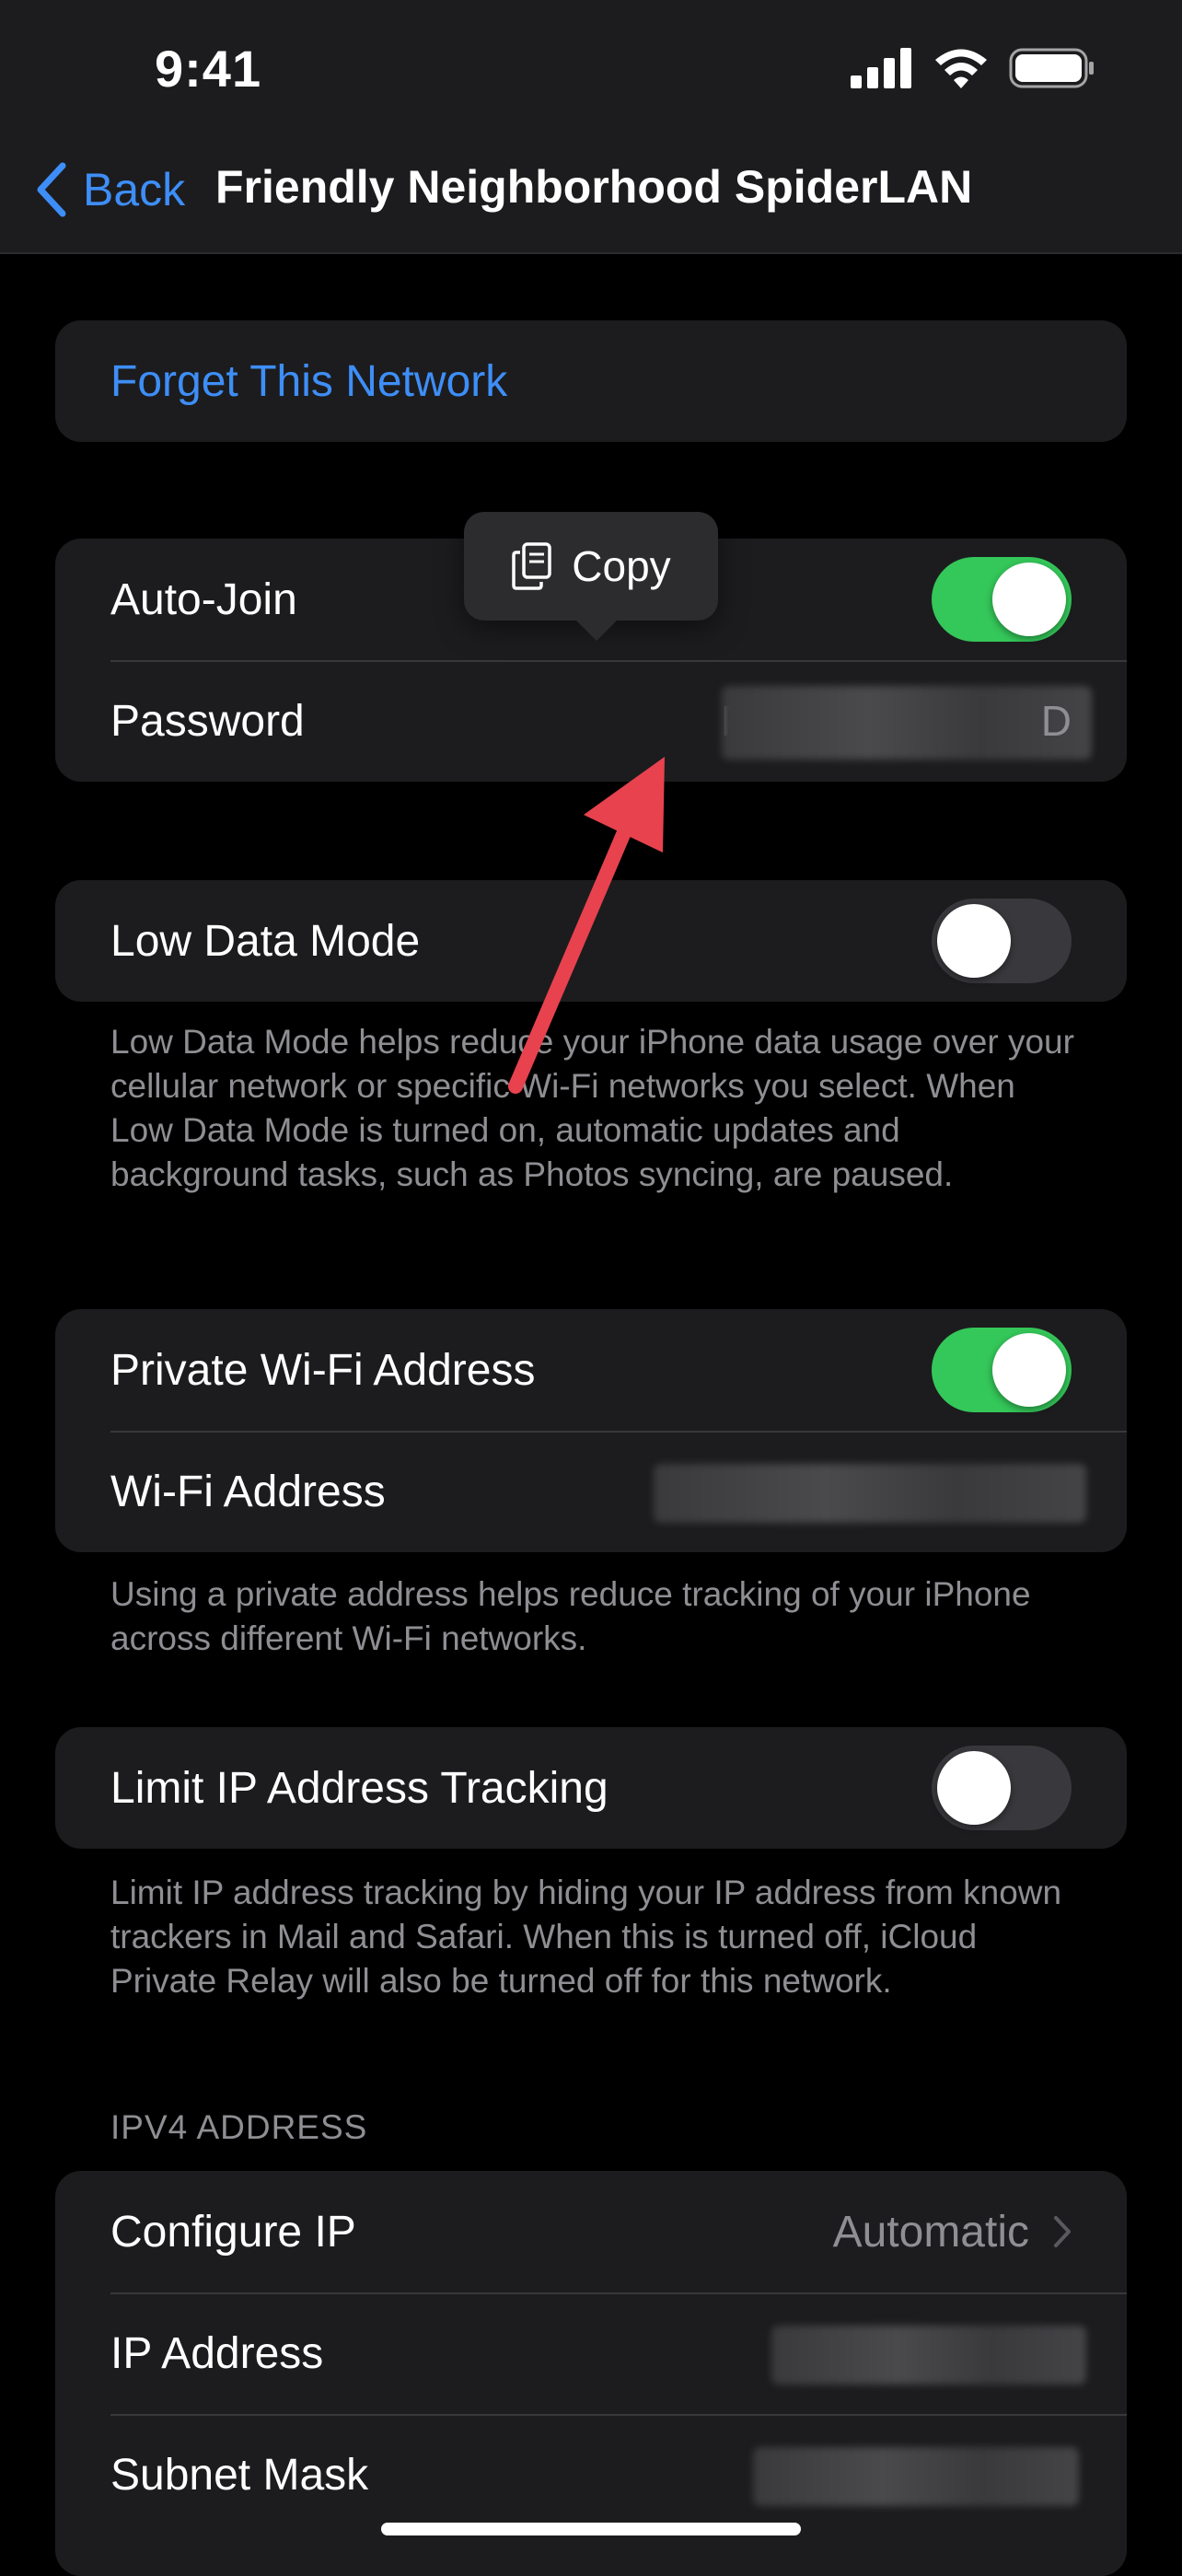 The width and height of the screenshot is (1182, 2576). Describe the element at coordinates (961, 68) in the screenshot. I see `wifi-icon` at that location.